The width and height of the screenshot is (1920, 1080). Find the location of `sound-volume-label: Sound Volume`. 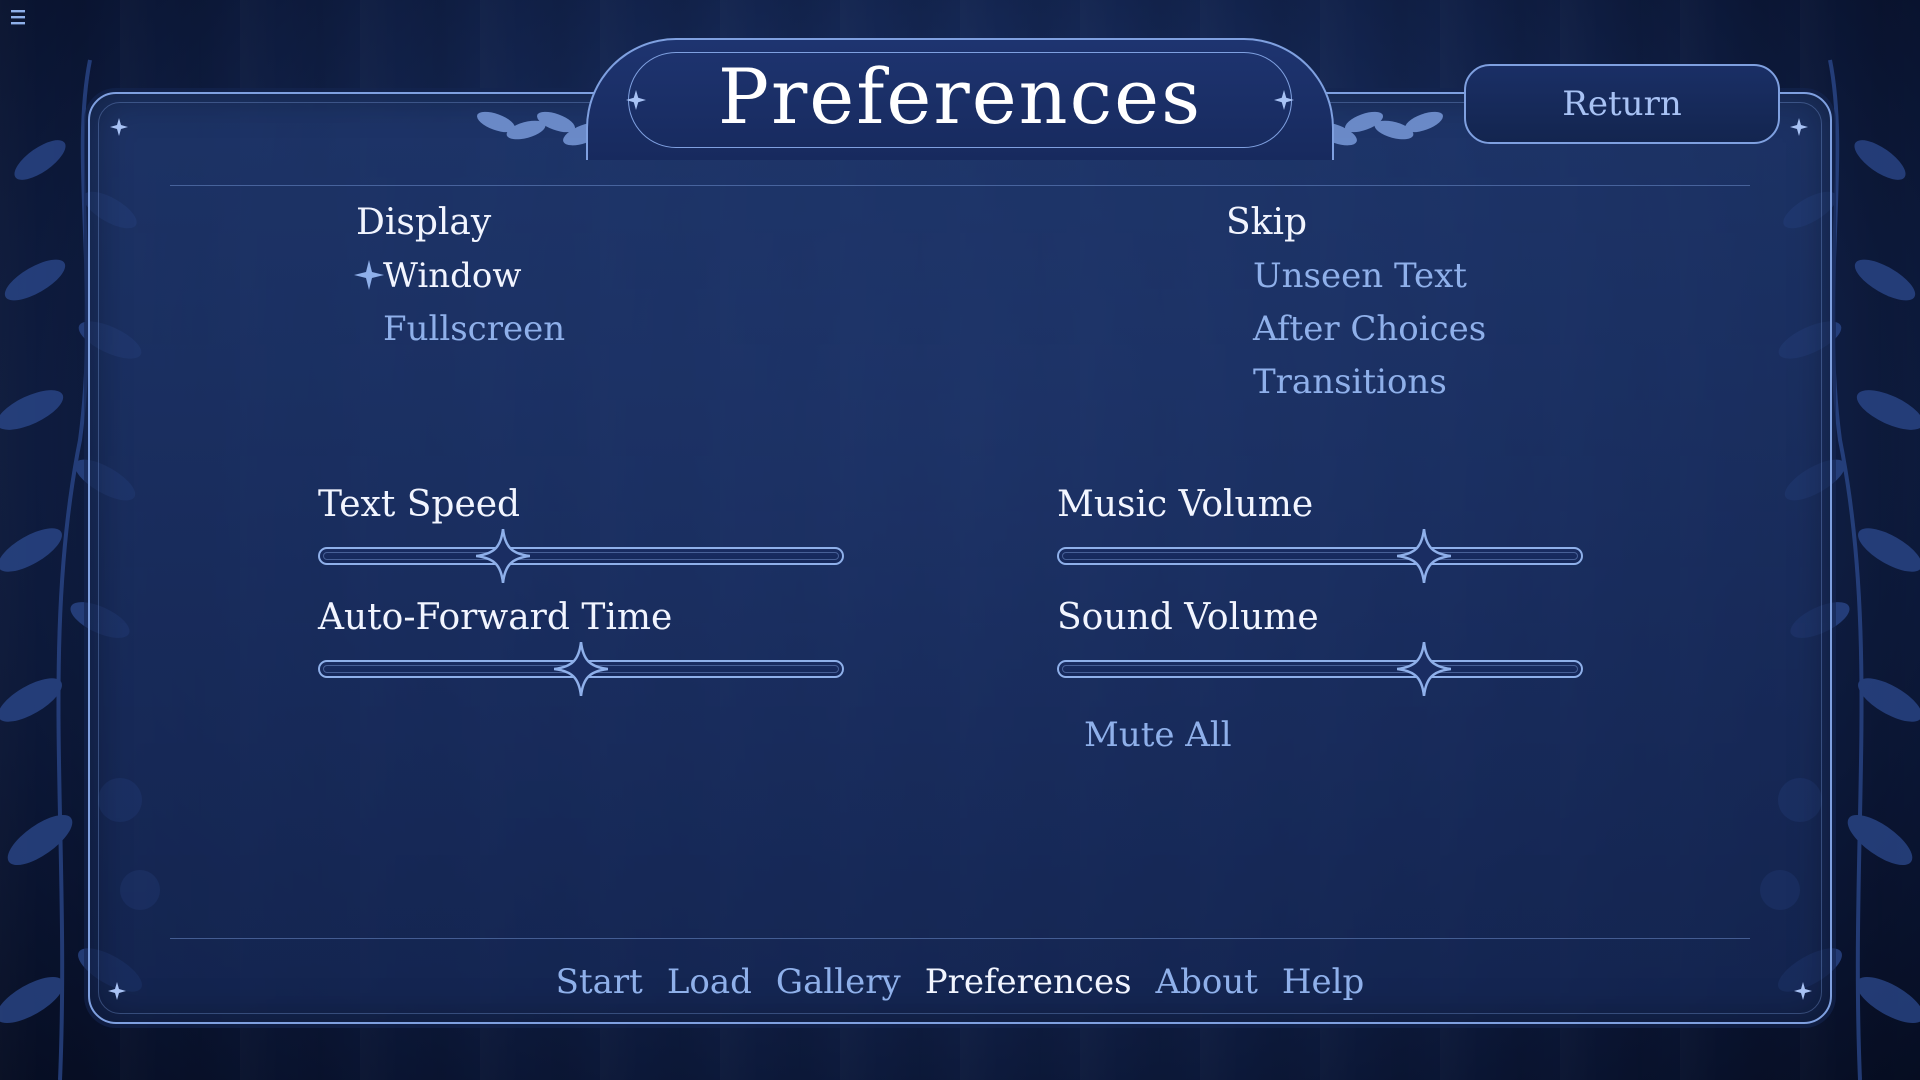

sound-volume-label: Sound Volume is located at coordinates (1188, 617).